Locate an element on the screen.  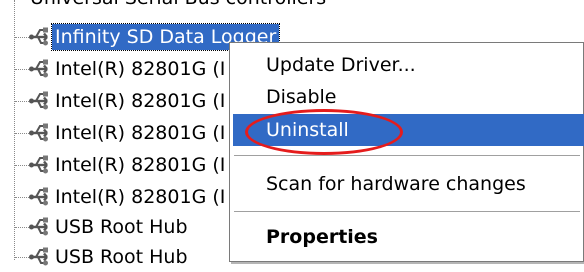
menu-item-scan-for-hardware-changes: Scan for hardware changes is located at coordinates (408, 184).